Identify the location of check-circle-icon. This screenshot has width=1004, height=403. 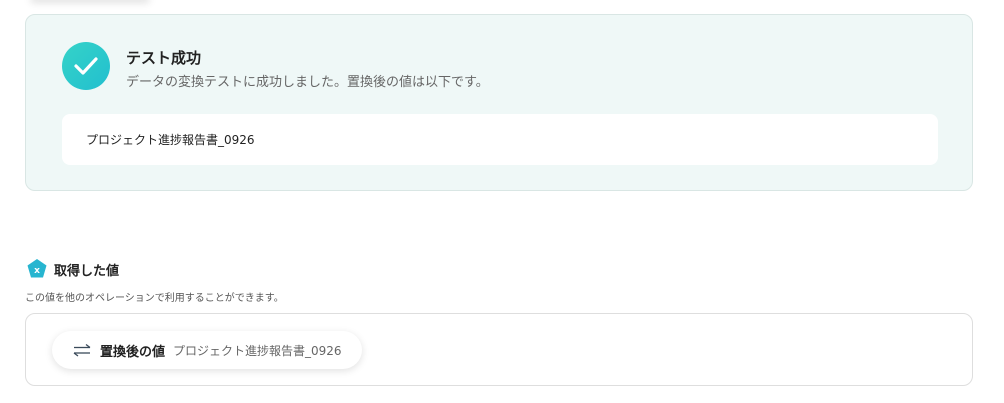
(86, 66).